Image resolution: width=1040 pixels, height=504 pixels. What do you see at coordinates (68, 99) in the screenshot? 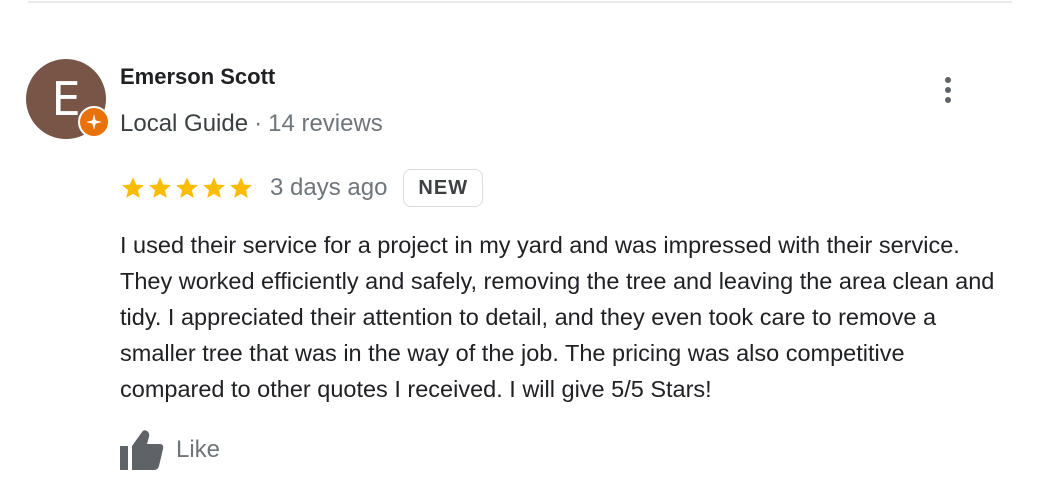
I see `reviewer-avatar: E` at bounding box center [68, 99].